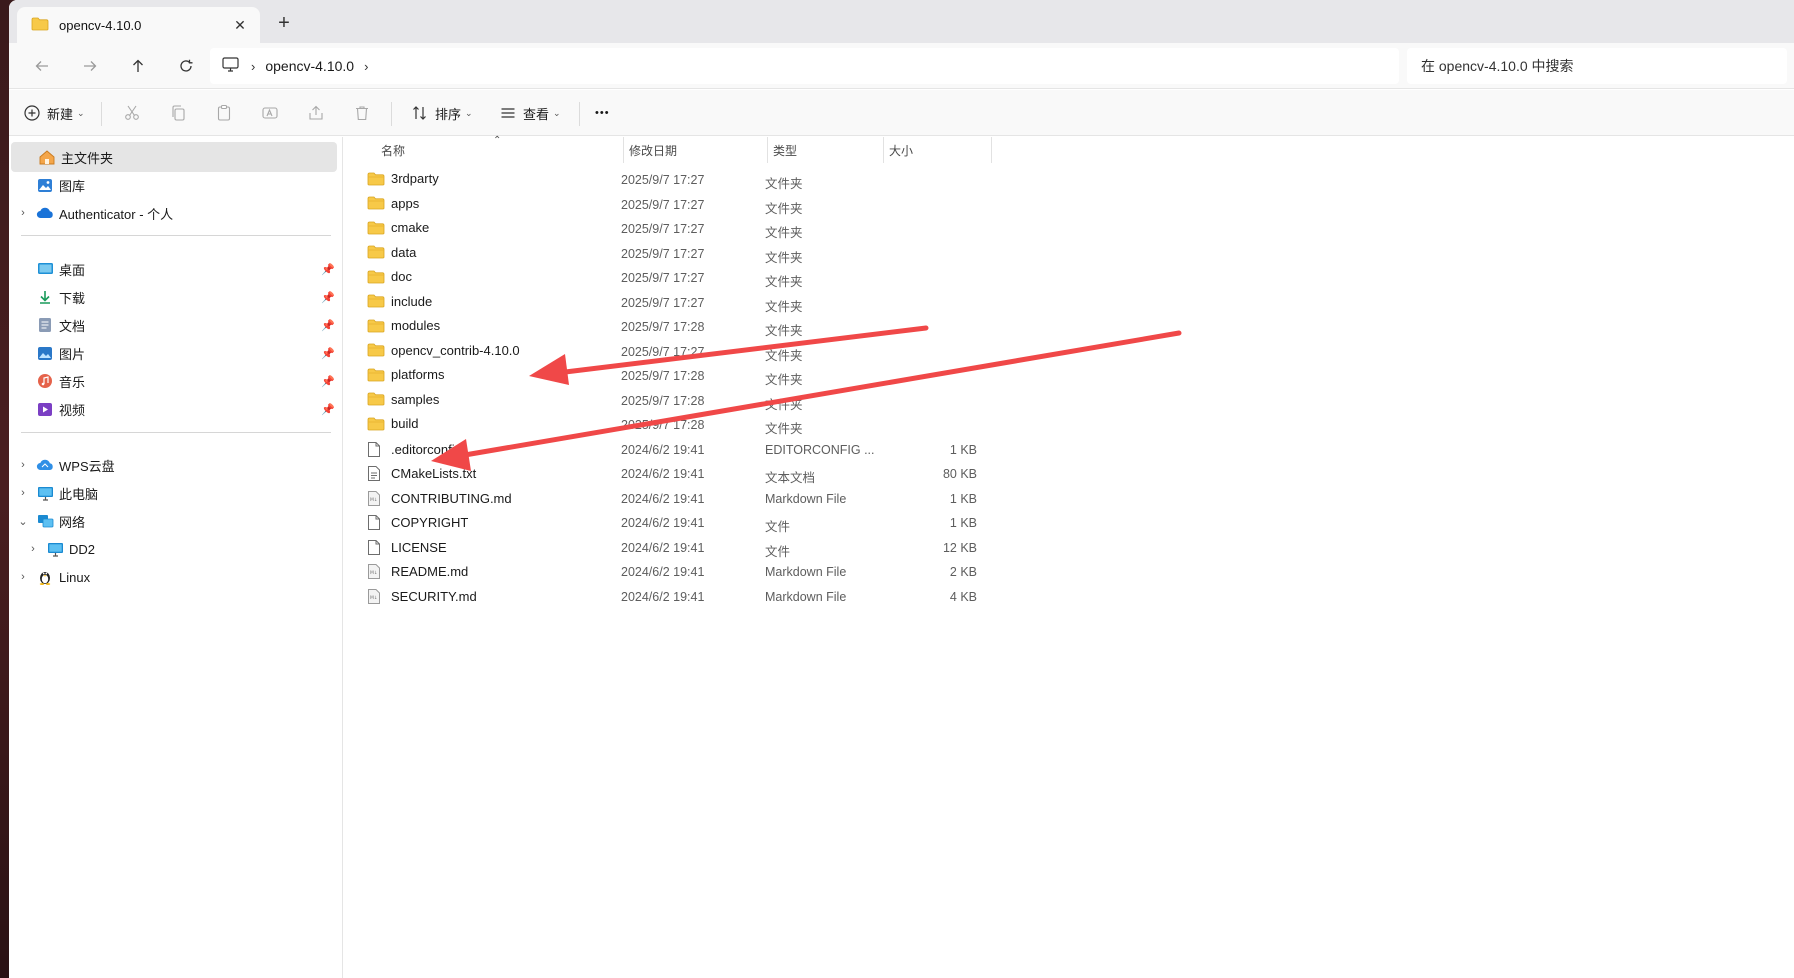  I want to click on file-name: M↓ CONTRIBUTING.md, so click(439, 498).